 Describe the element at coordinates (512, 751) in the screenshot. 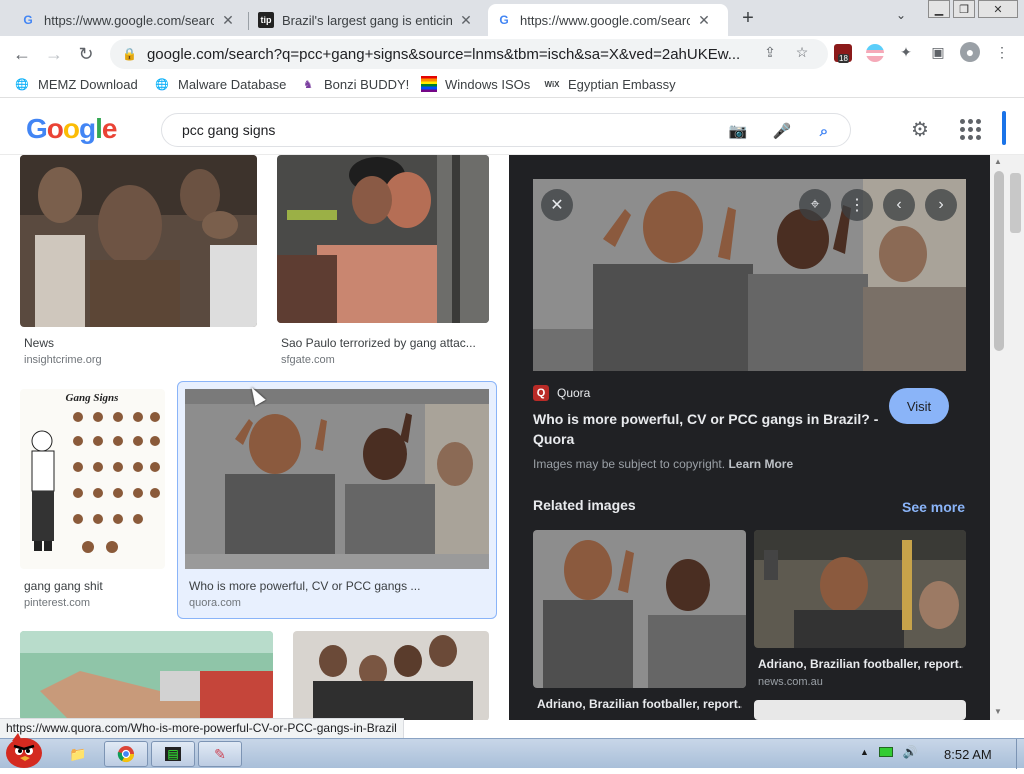

I see `taskbar: 📁 ▤ ✎ ▲ 🔊 8:52 AM` at that location.